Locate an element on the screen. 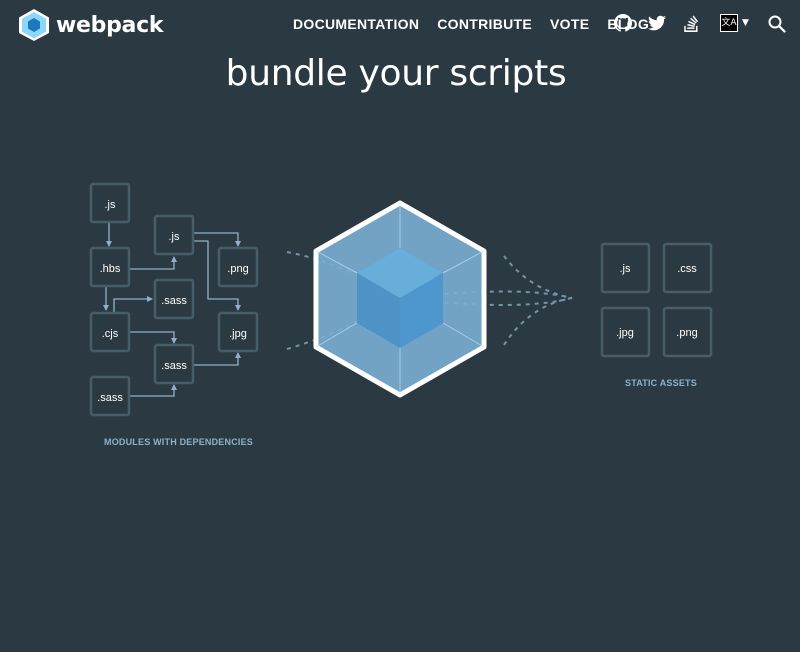 This screenshot has height=652, width=800. asset-box: .css is located at coordinates (687, 268).